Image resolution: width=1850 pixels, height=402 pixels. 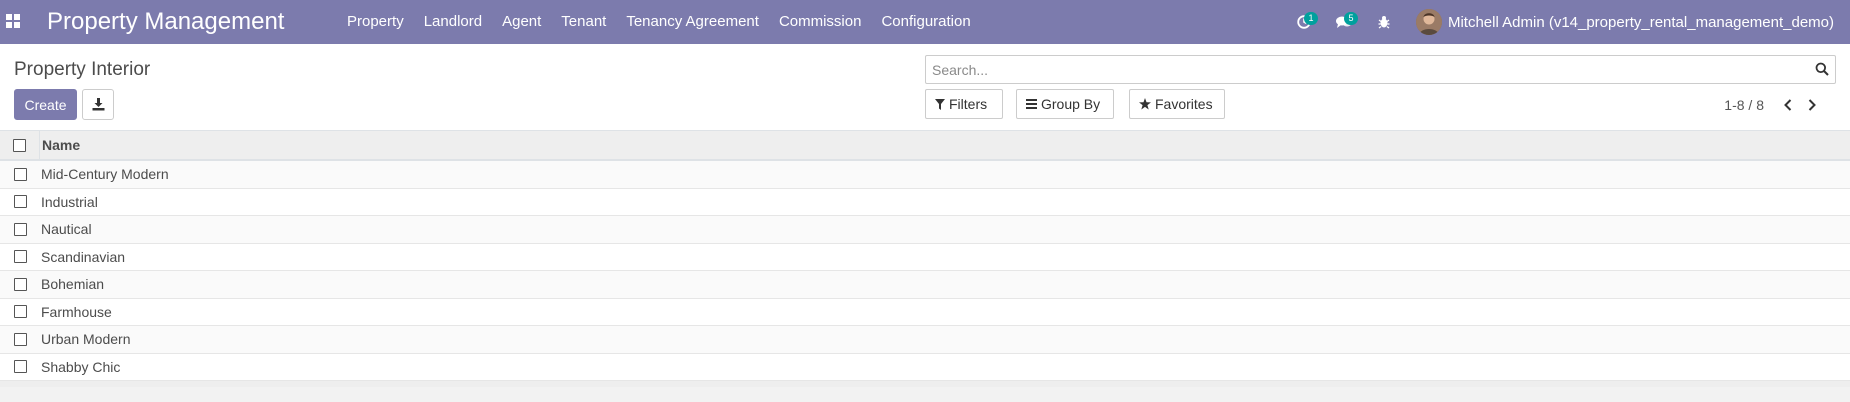 I want to click on bug-icon, so click(x=1384, y=22).